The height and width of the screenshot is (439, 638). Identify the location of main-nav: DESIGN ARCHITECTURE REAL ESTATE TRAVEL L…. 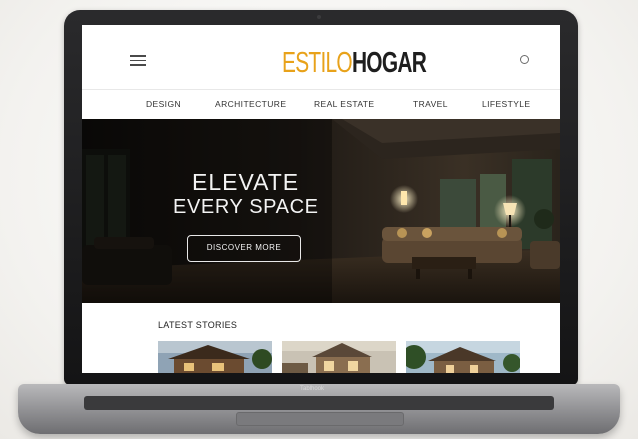
(321, 104).